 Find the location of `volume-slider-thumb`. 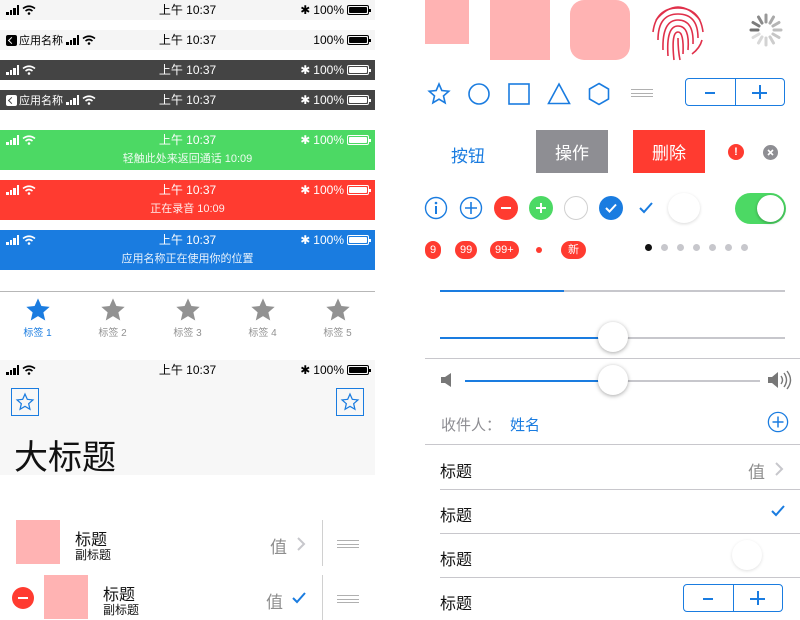

volume-slider-thumb is located at coordinates (612, 380).